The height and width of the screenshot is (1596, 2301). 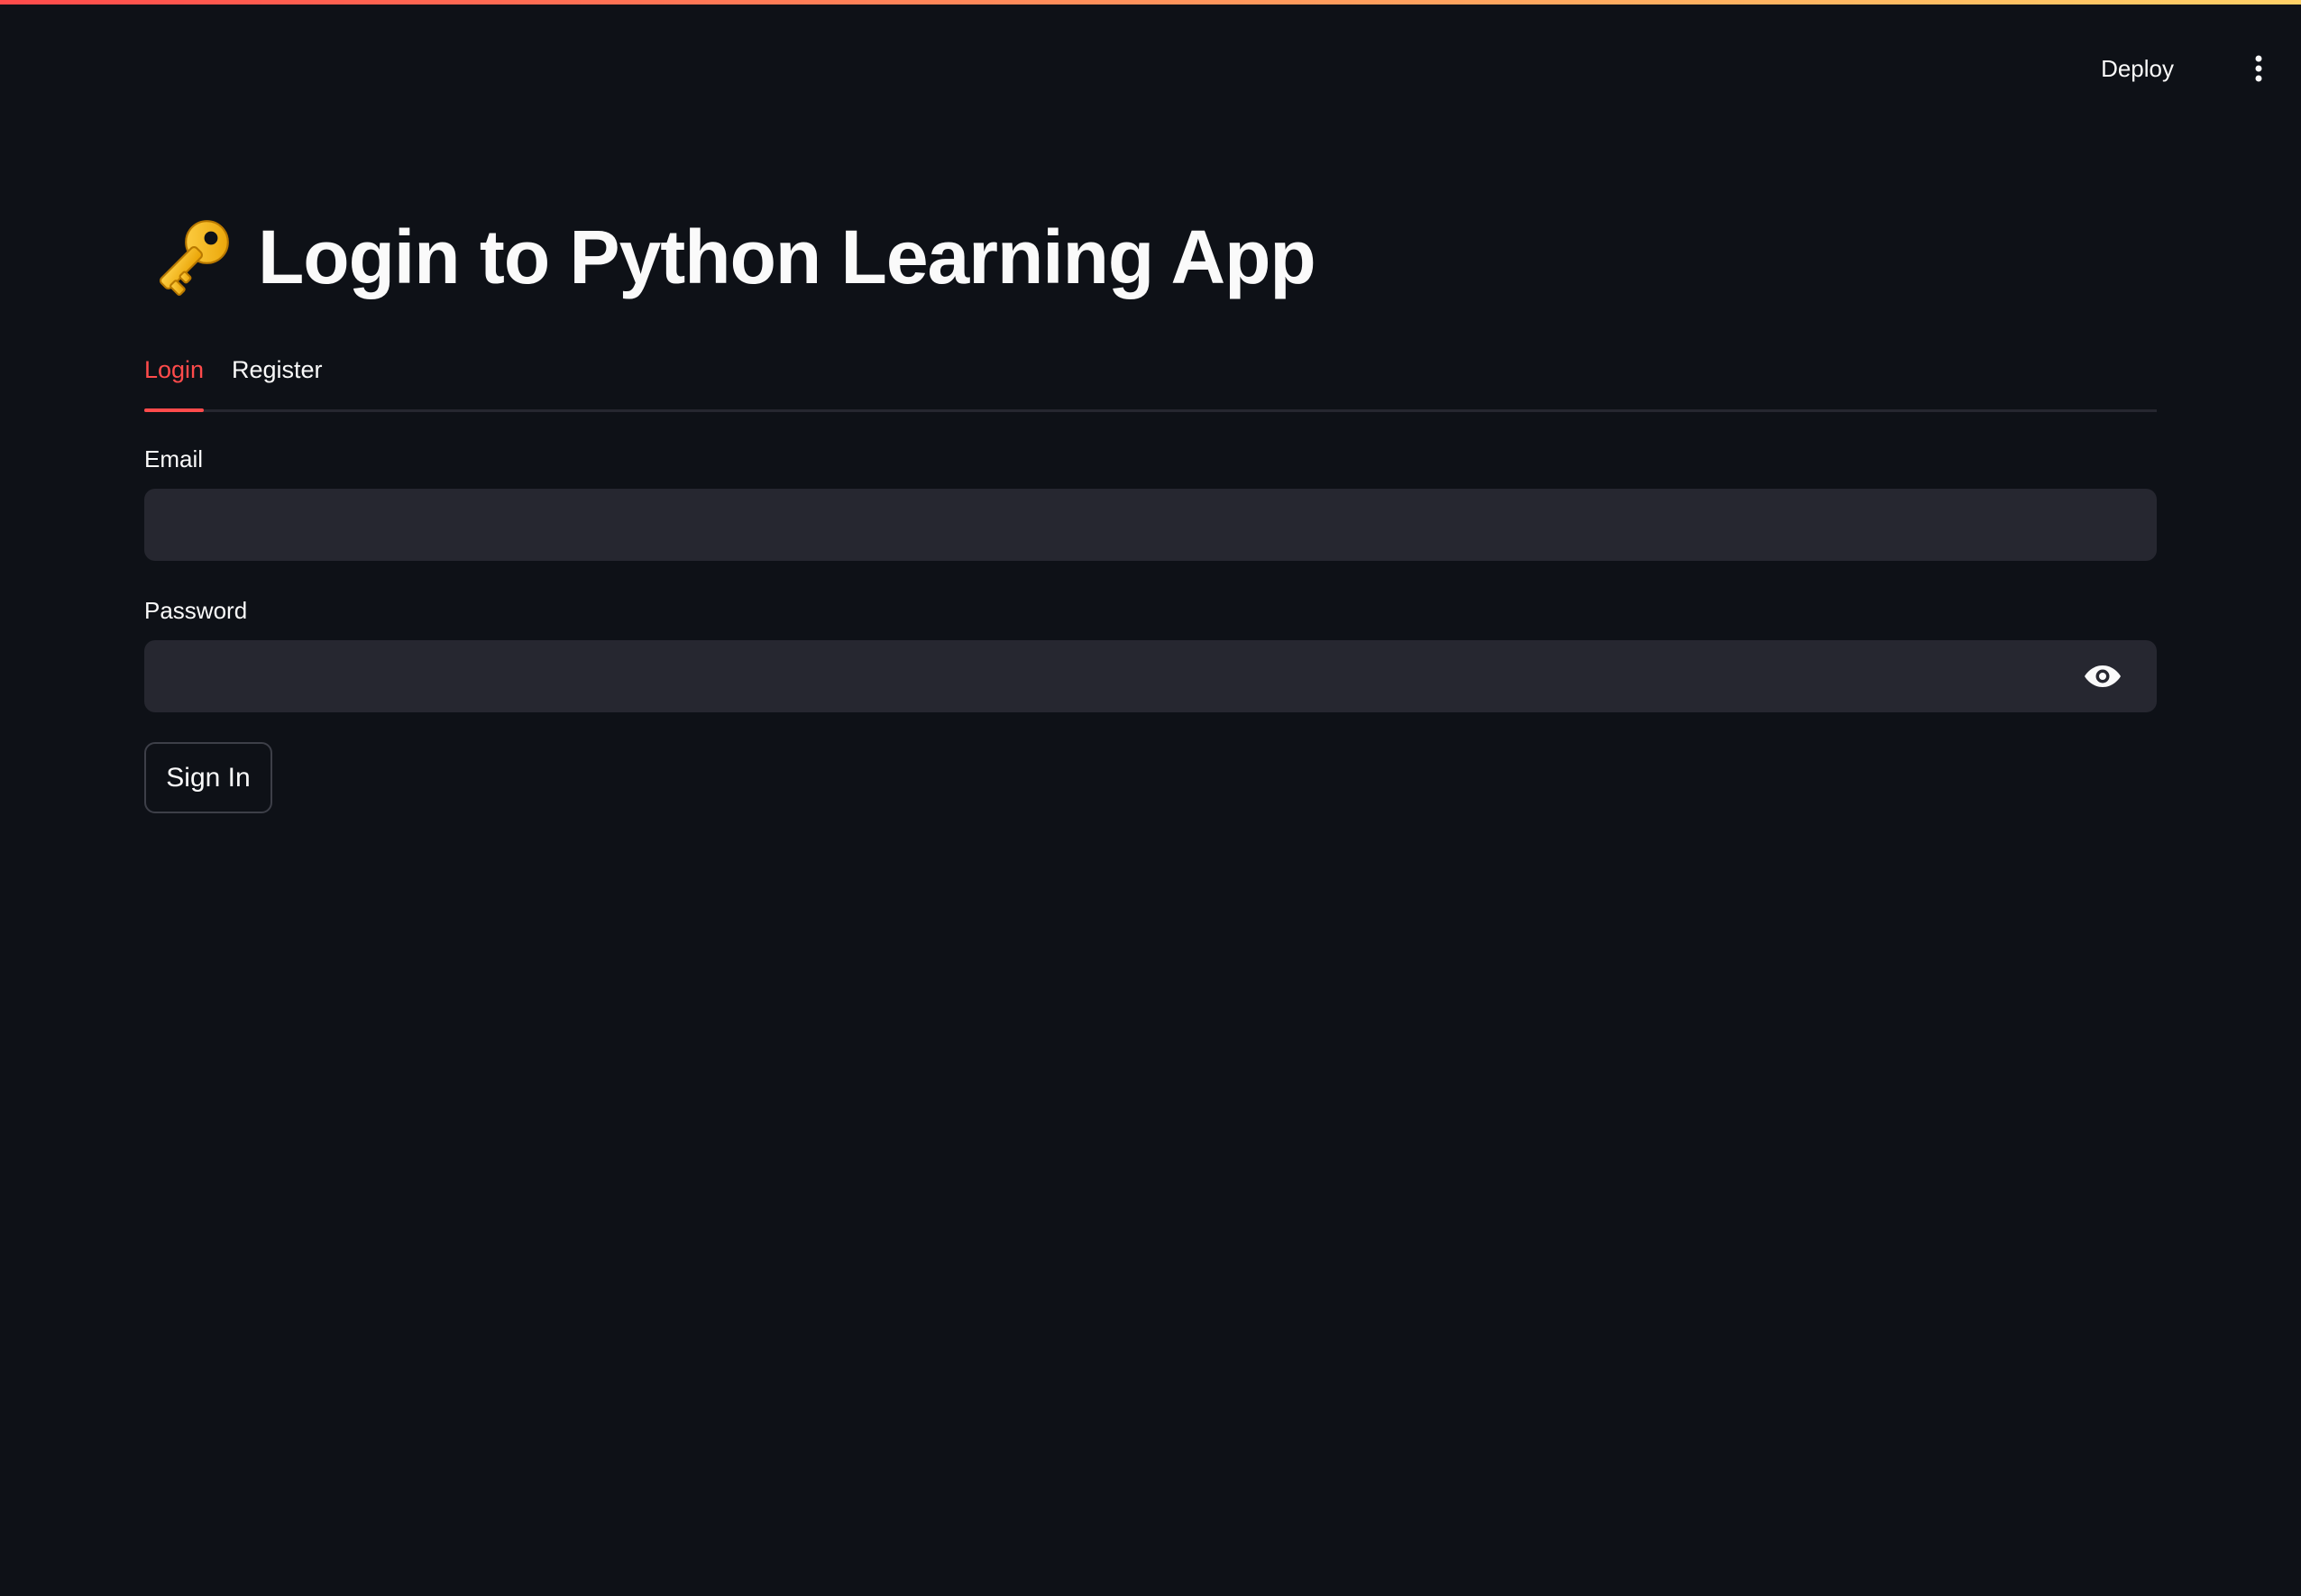 I want to click on page-title-text: Login to Python Learning App, so click(x=787, y=256).